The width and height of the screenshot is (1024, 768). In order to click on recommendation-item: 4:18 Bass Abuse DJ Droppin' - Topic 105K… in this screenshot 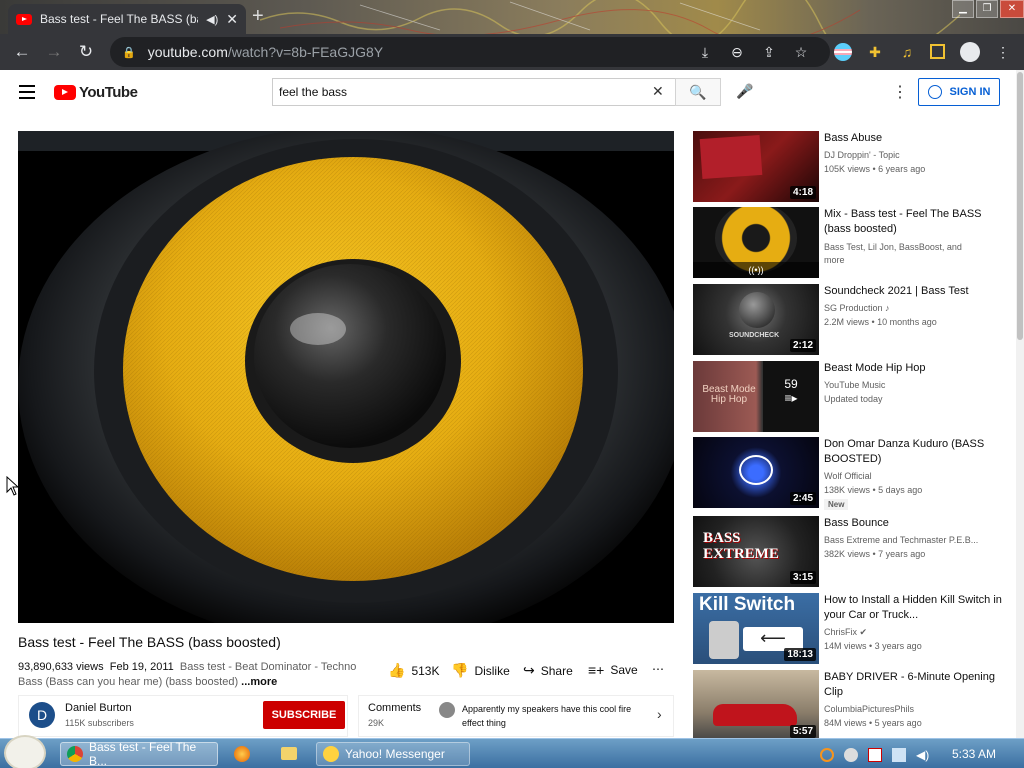, I will do `click(853, 167)`.